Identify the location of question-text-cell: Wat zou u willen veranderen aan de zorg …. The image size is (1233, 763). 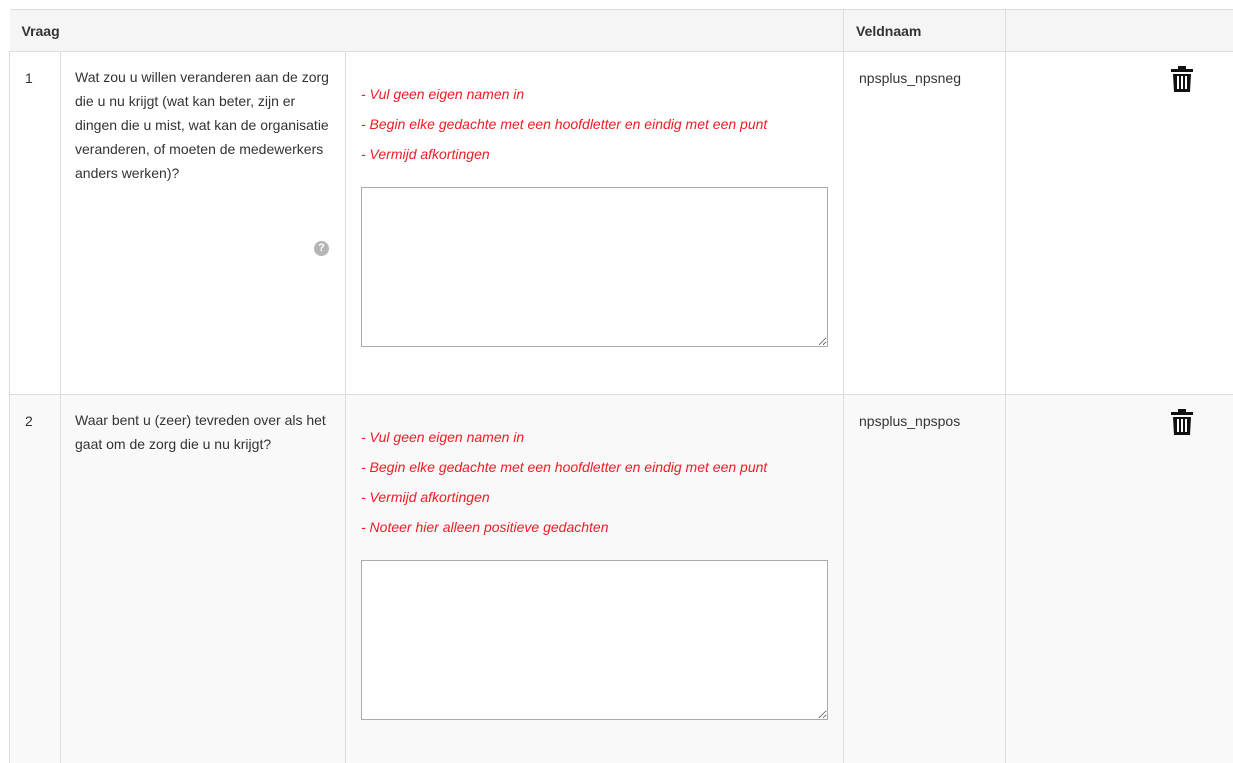
(203, 223).